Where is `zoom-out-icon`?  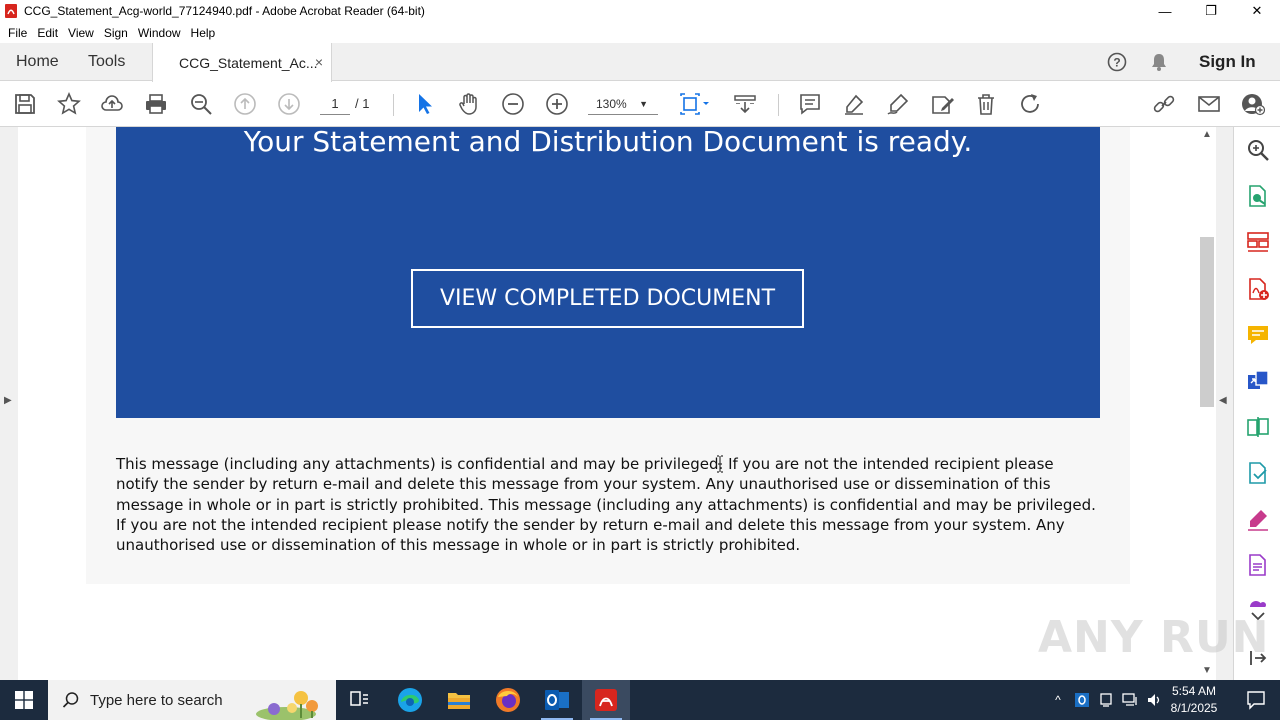 zoom-out-icon is located at coordinates (513, 104).